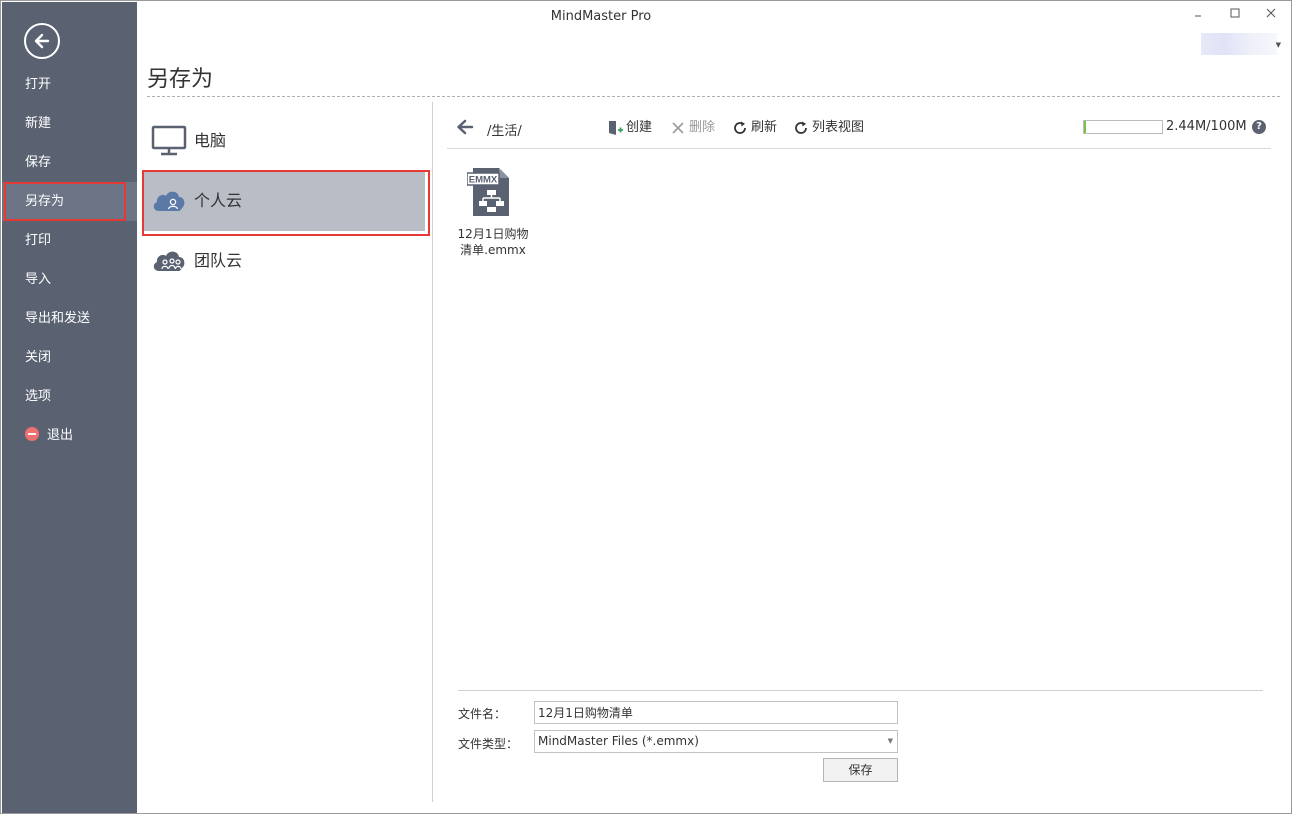 The image size is (1292, 814). Describe the element at coordinates (65, 201) in the screenshot. I see `selection-highlight` at that location.